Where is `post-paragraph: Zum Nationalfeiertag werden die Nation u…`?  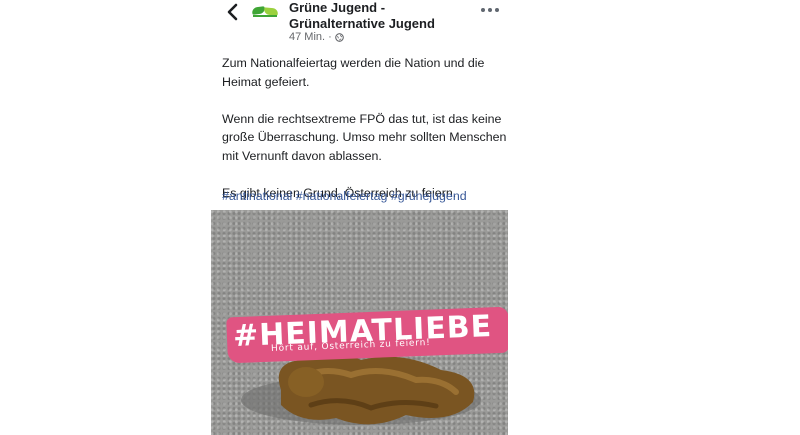 post-paragraph: Zum Nationalfeiertag werden die Nation u… is located at coordinates (353, 72).